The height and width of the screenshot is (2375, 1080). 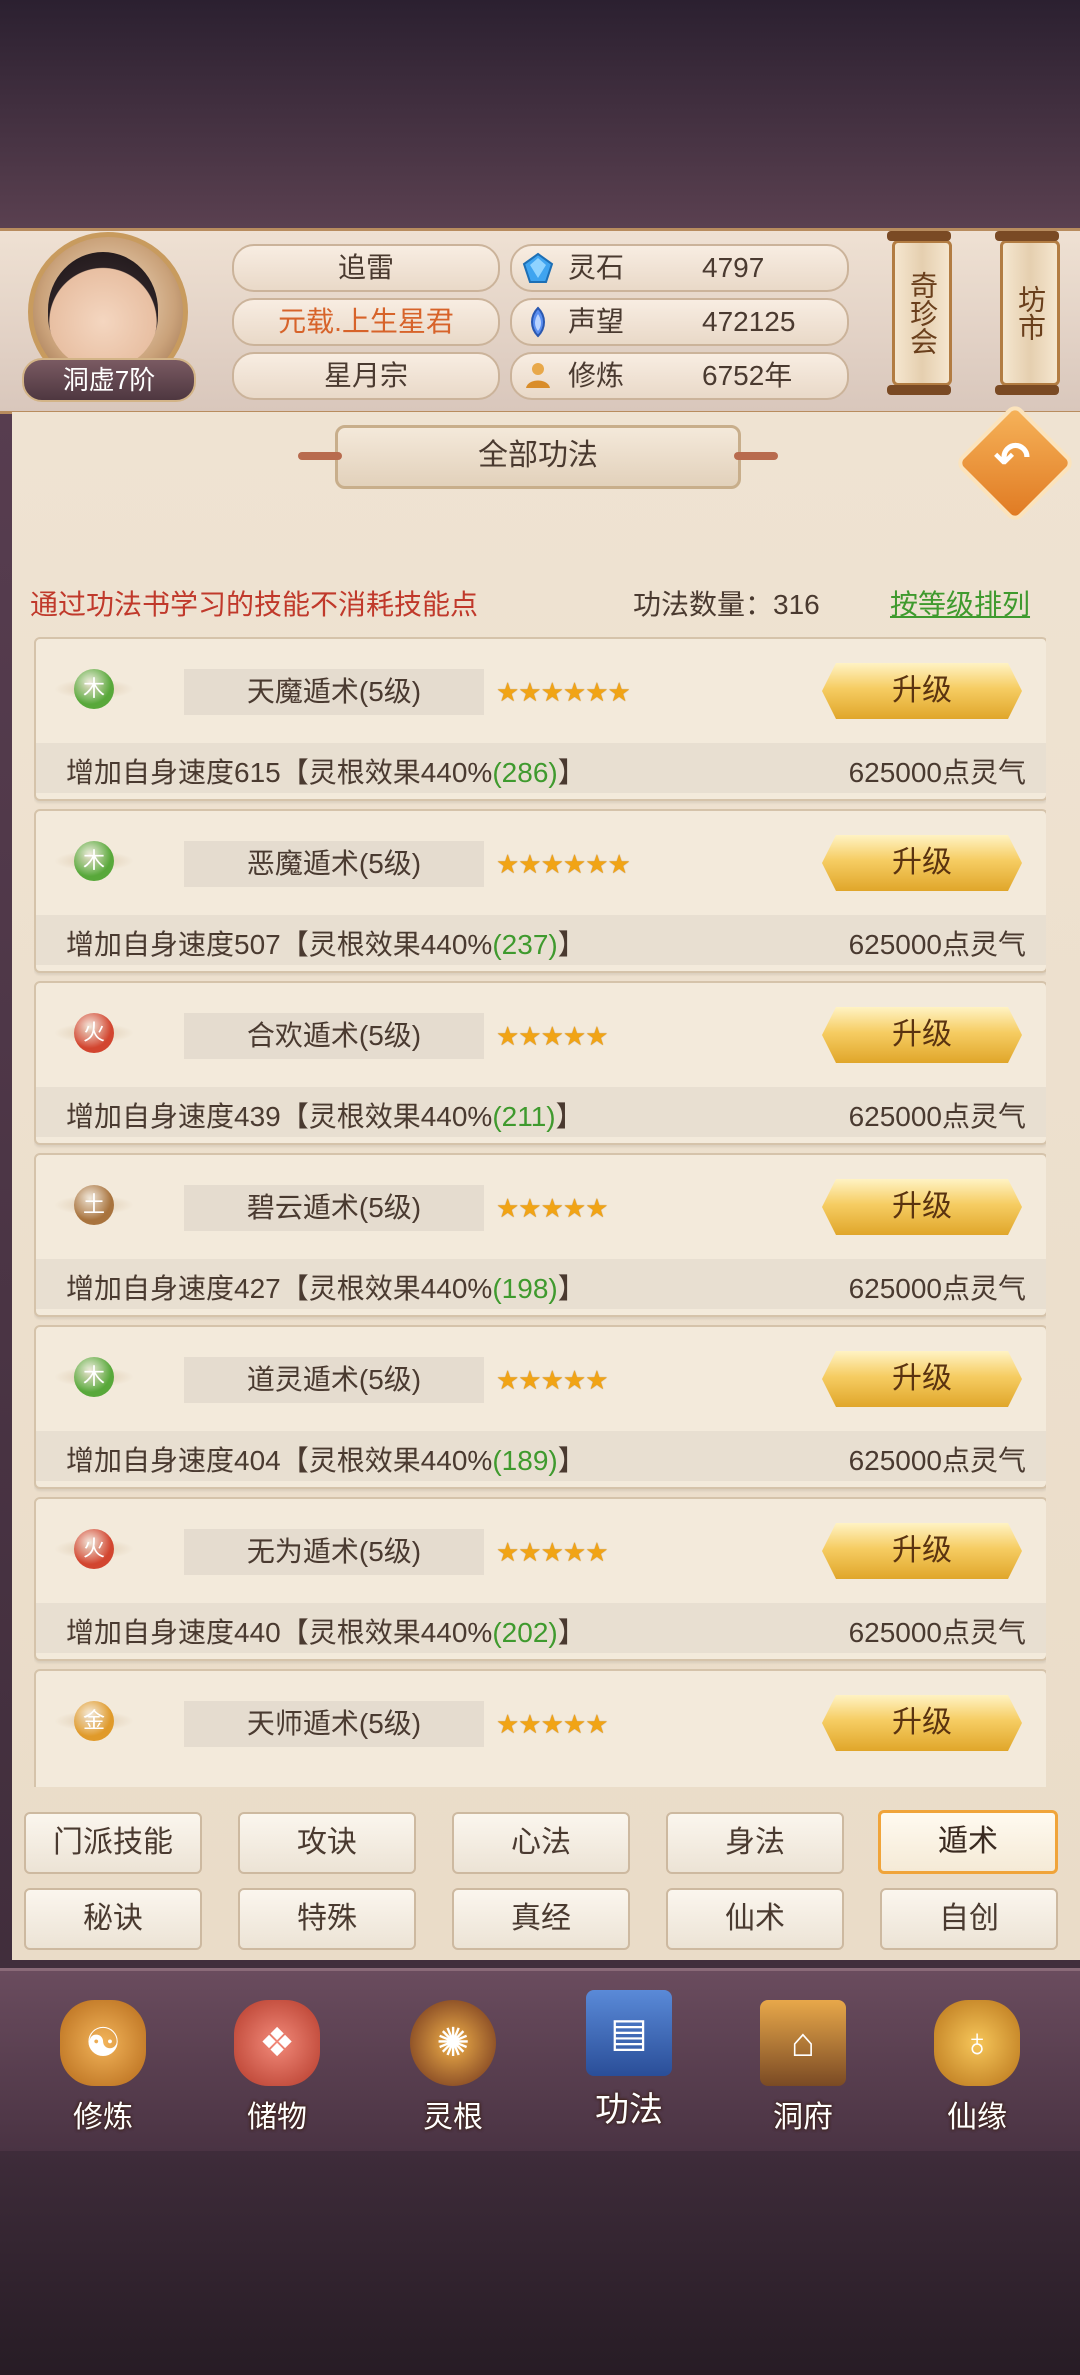 I want to click on tab-body-method: 身法, so click(x=755, y=1843).